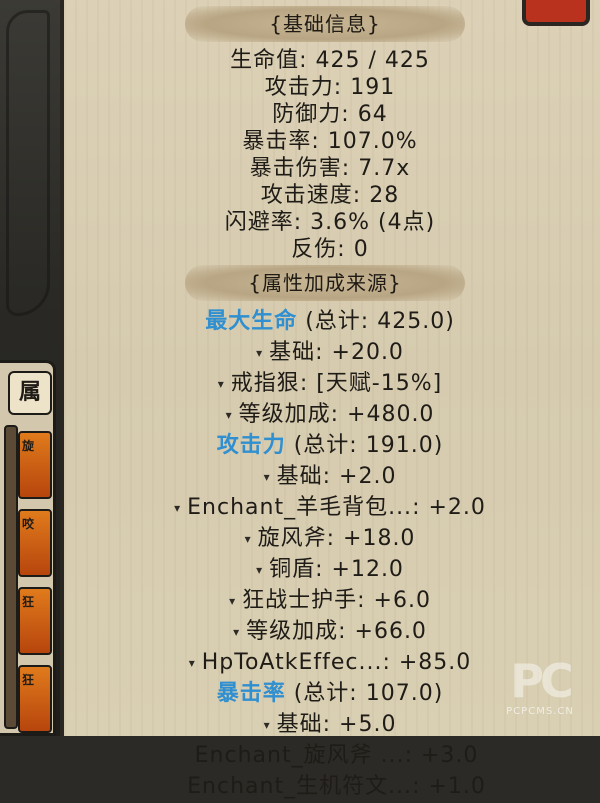  Describe the element at coordinates (265, 60) in the screenshot. I see `stat-label: 生命值` at that location.